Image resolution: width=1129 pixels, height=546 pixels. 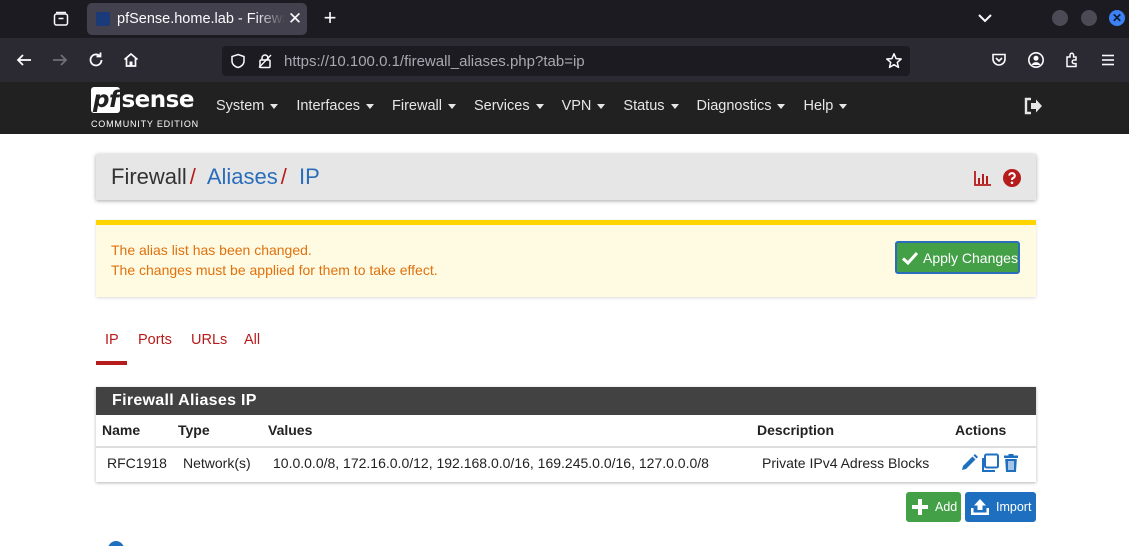 I want to click on logo-wordmark: pf sense, so click(x=142, y=102).